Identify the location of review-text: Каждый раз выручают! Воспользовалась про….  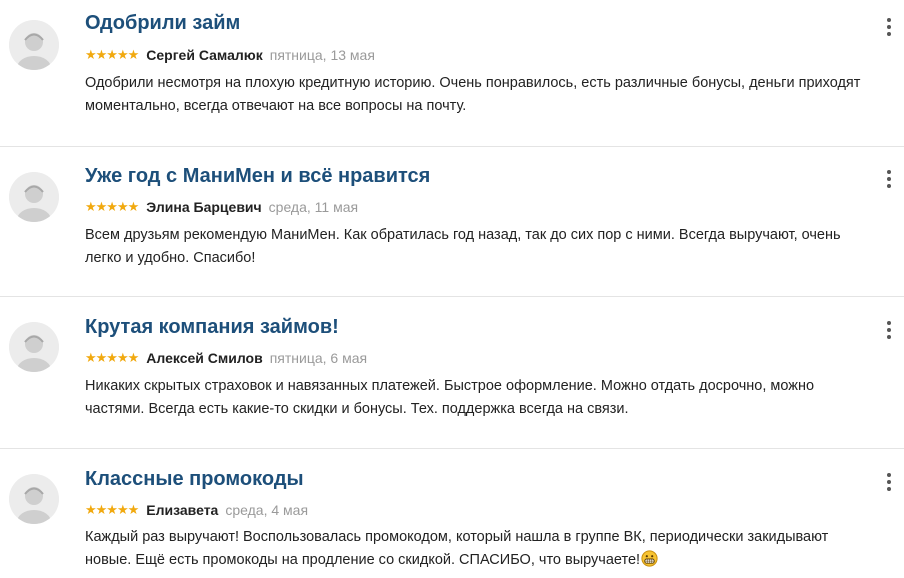
(457, 548).